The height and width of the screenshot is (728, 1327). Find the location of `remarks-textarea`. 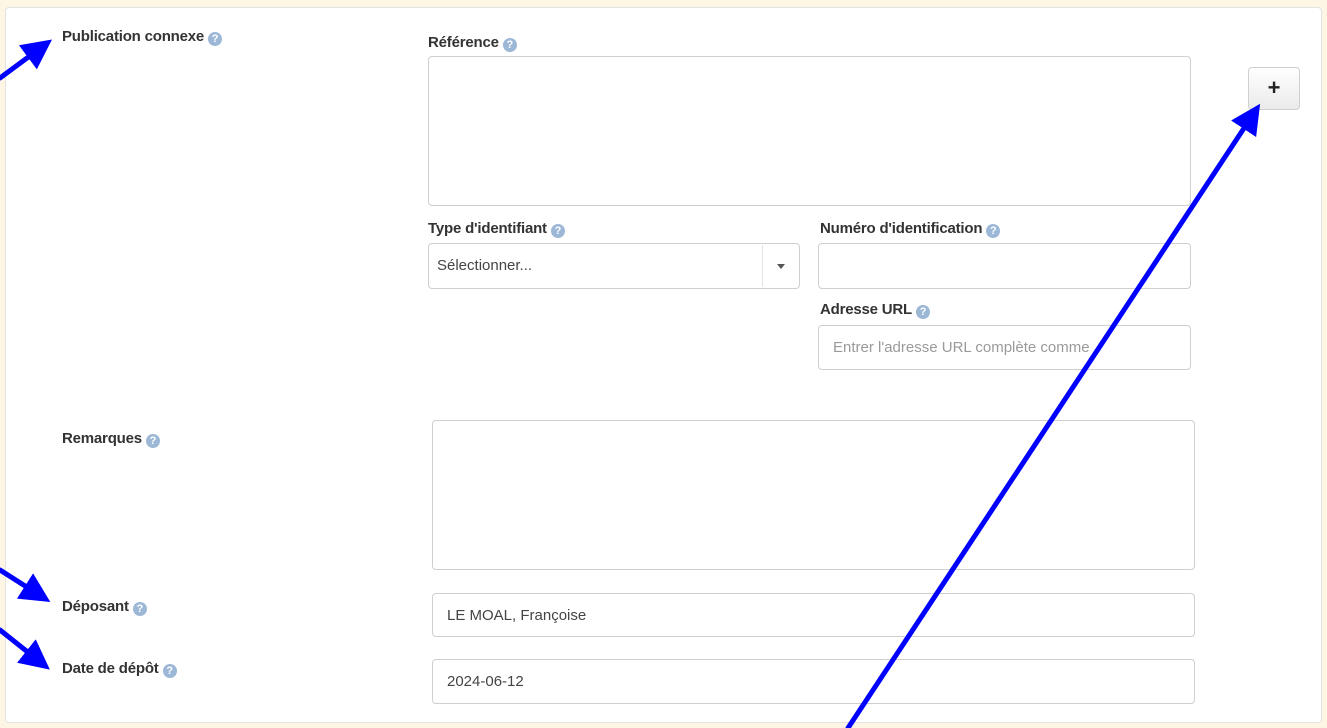

remarks-textarea is located at coordinates (813, 495).